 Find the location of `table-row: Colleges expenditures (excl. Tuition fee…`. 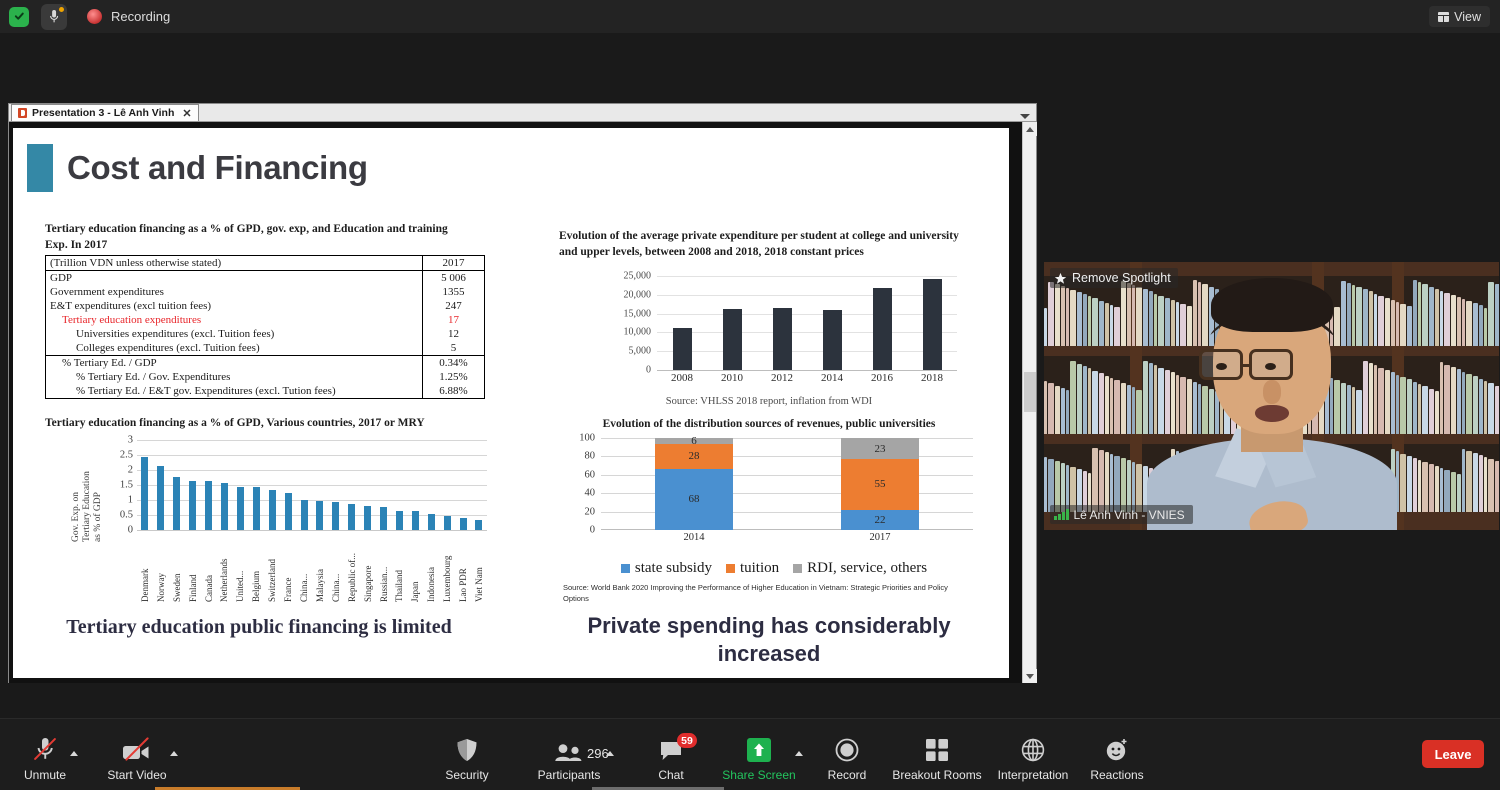

table-row: Colleges expenditures (excl. Tuition fee… is located at coordinates (265, 348).